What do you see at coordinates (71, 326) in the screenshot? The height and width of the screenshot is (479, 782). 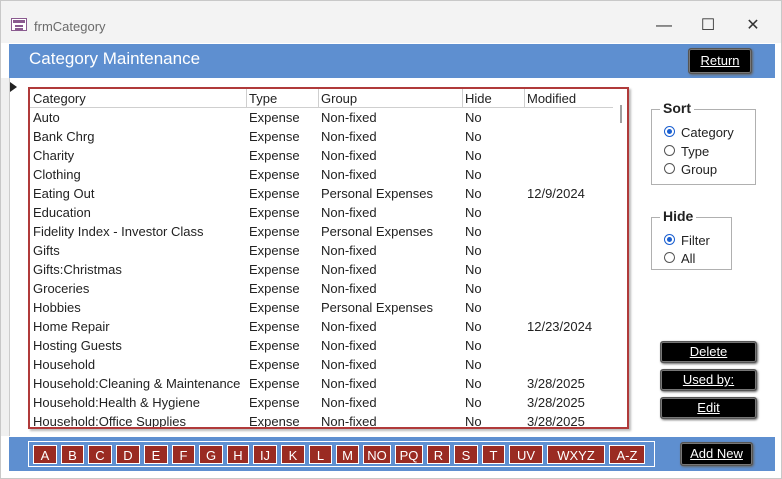 I see `list-cell: Home Repair` at bounding box center [71, 326].